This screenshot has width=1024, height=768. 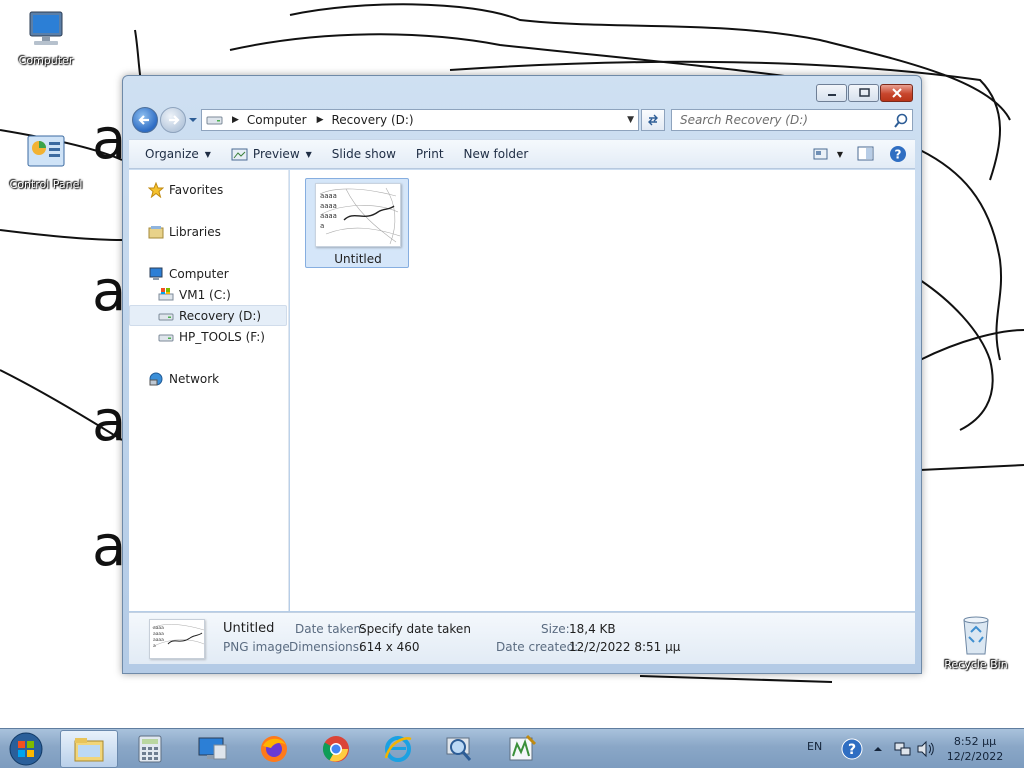 What do you see at coordinates (199, 273) in the screenshot?
I see `nav-computer-label: Computer` at bounding box center [199, 273].